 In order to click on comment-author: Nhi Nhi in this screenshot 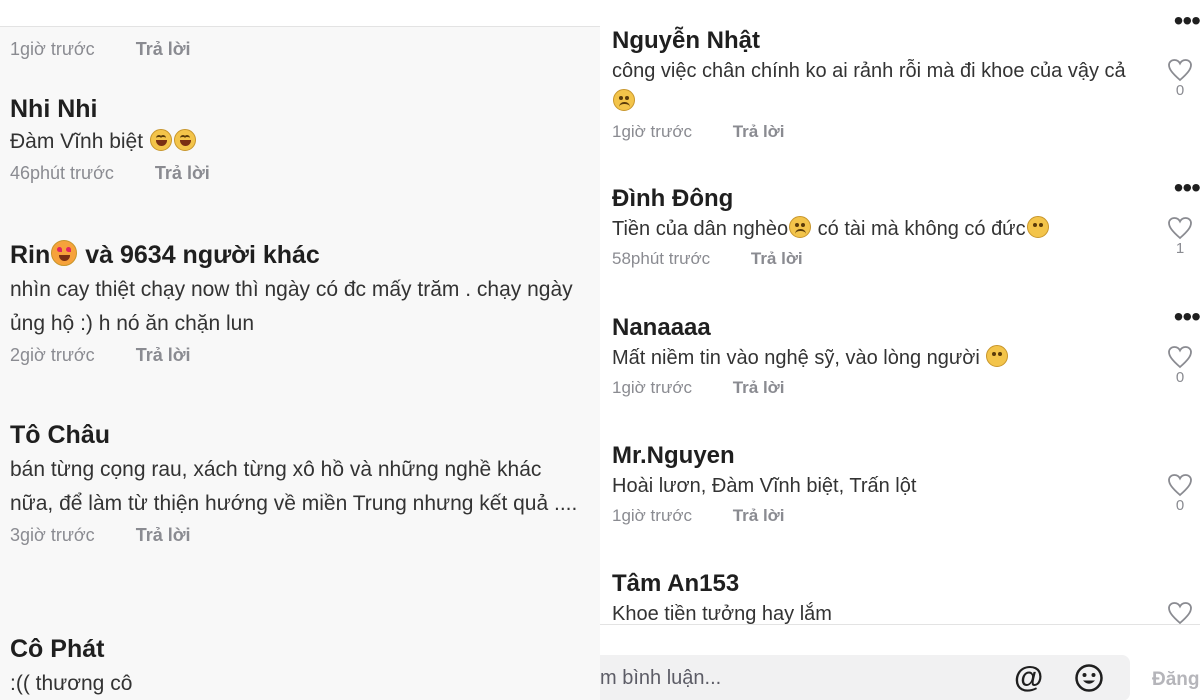, I will do `click(300, 109)`.